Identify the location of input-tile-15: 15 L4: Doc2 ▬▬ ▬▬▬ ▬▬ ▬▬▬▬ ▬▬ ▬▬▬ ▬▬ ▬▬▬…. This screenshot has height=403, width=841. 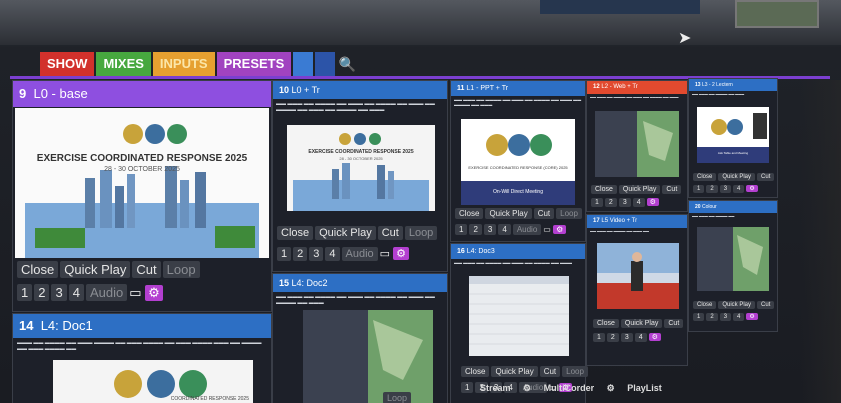
(360, 338).